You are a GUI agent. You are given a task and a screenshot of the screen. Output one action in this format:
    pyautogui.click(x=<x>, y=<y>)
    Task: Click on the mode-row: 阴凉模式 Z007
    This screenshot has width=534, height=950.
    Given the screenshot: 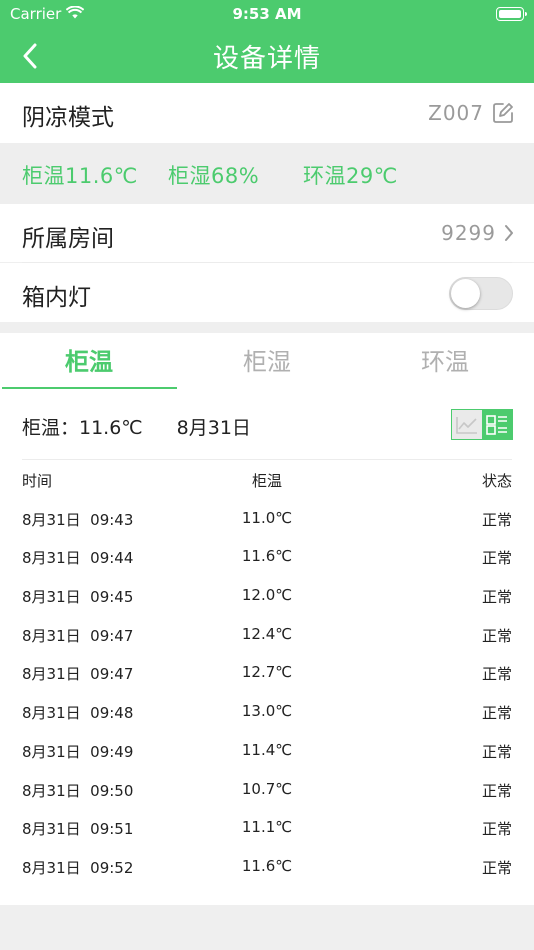 What is the action you would take?
    pyautogui.click(x=267, y=113)
    